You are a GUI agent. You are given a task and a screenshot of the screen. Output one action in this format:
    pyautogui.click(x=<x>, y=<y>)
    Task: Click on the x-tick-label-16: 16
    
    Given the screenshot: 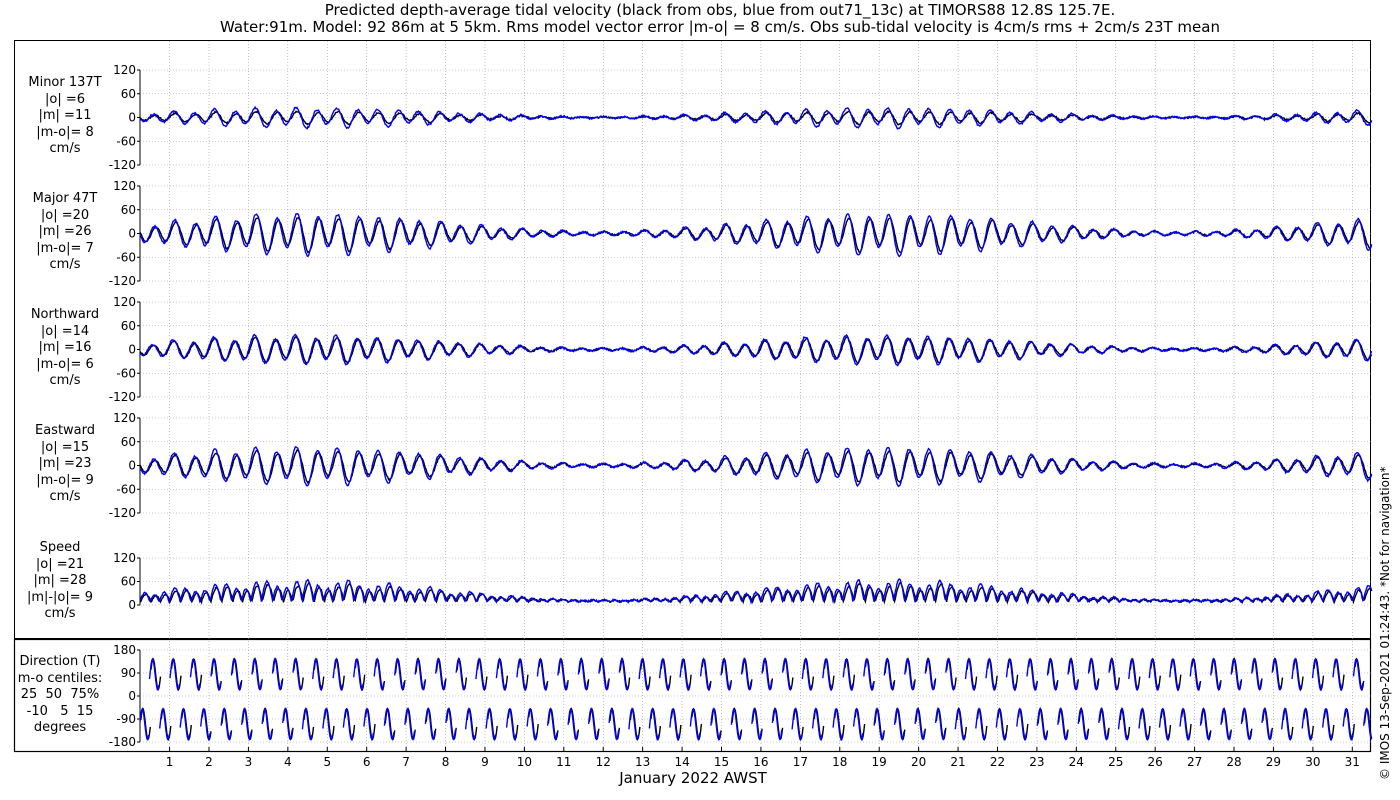 What is the action you would take?
    pyautogui.click(x=760, y=762)
    